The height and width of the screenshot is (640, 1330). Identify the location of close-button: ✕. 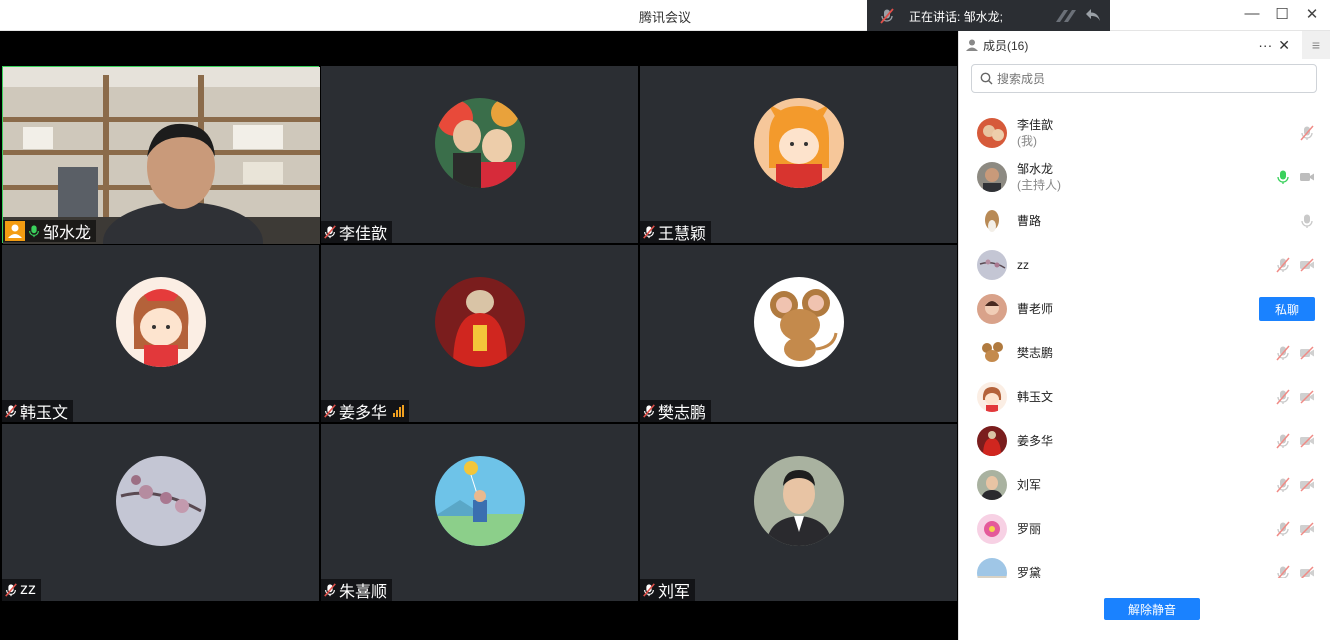
(1312, 14).